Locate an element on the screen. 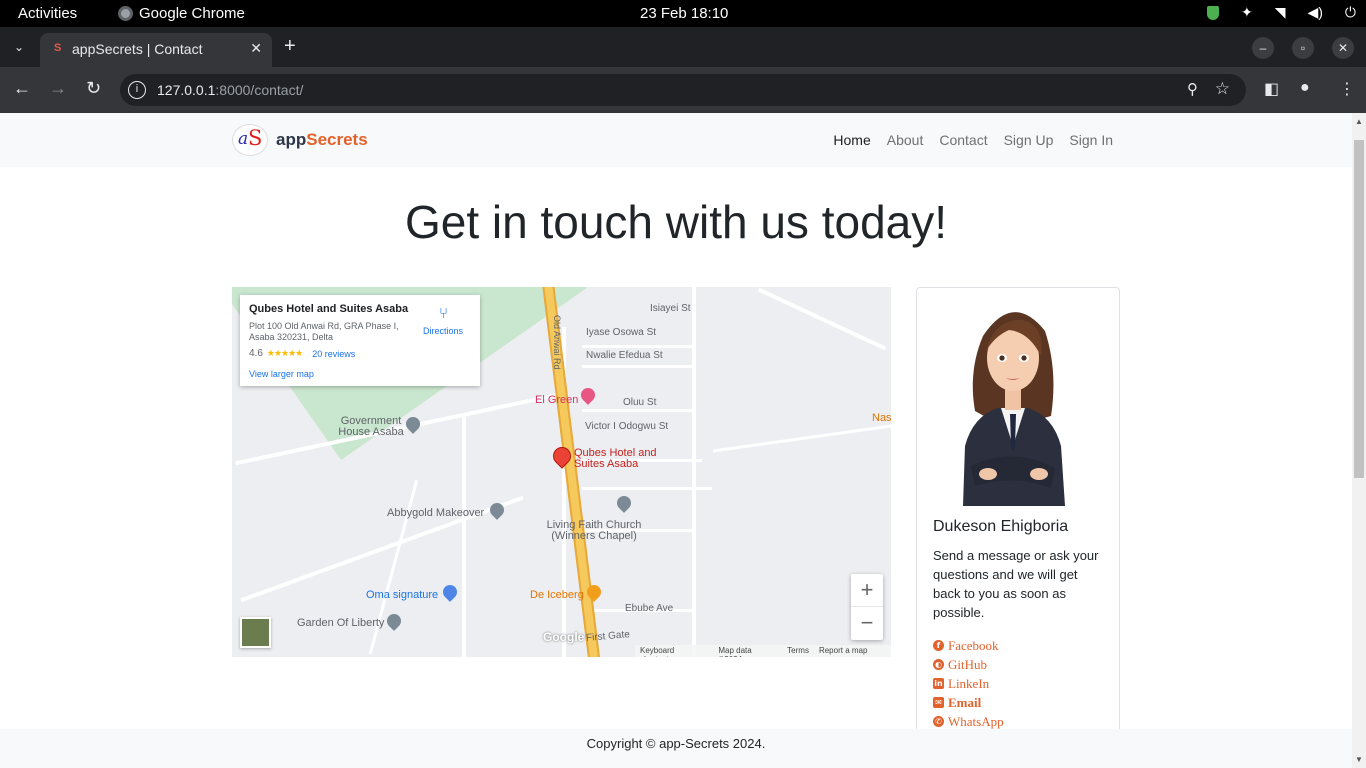 The height and width of the screenshot is (768, 1366). scrollbar-thumb is located at coordinates (1359, 309).